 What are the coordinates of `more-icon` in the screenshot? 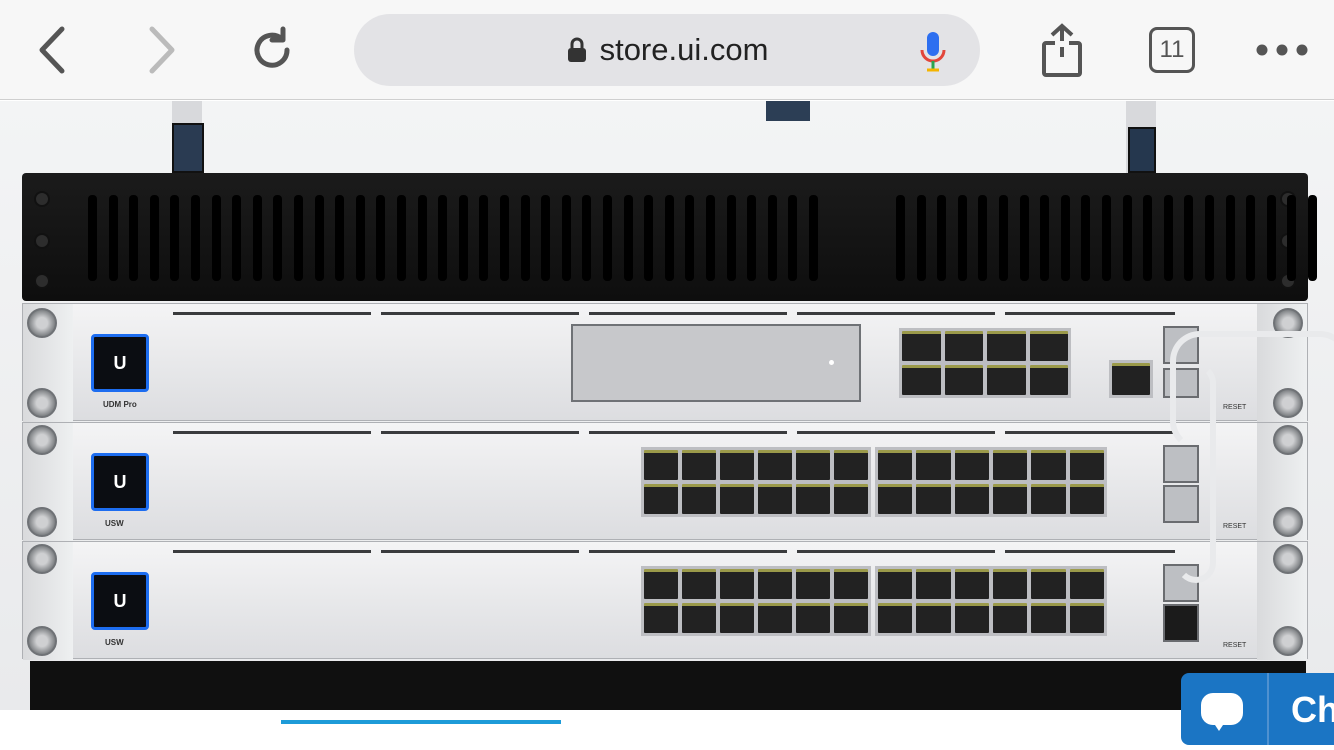 It's located at (1282, 50).